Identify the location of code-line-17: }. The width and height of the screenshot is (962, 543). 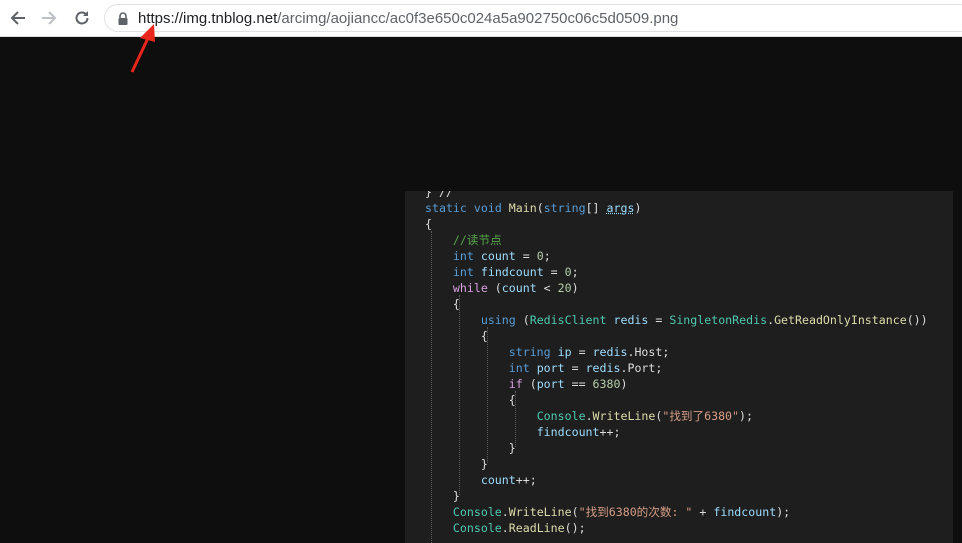
(484, 464).